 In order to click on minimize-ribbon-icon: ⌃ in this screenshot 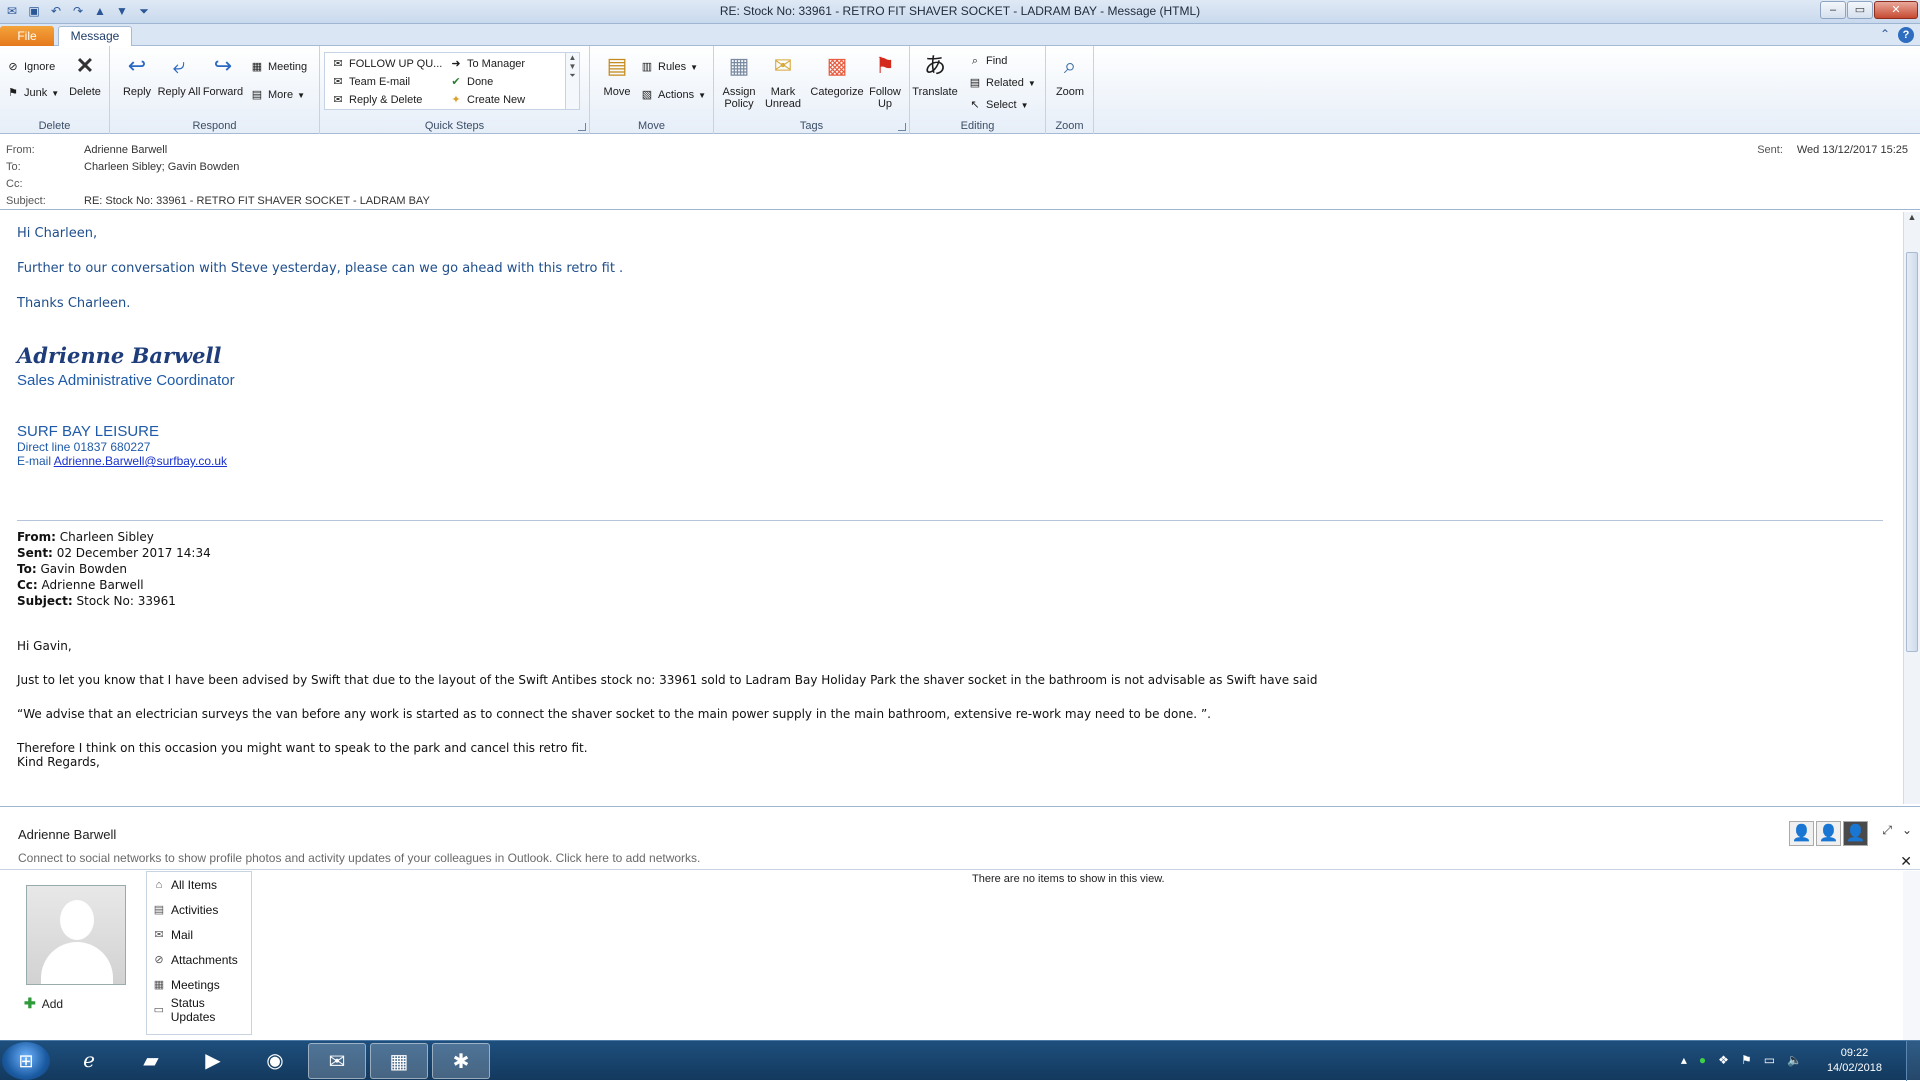, I will do `click(1885, 35)`.